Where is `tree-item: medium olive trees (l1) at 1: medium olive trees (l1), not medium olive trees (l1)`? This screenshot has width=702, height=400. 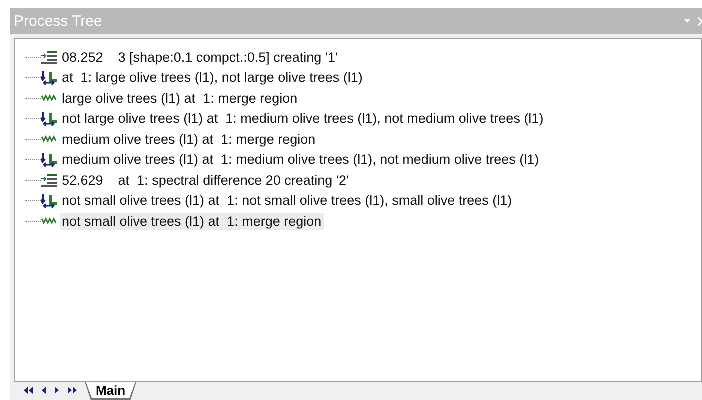
tree-item: medium olive trees (l1) at 1: medium olive trees (l1), not medium olive trees (l1) is located at coordinates (301, 159).